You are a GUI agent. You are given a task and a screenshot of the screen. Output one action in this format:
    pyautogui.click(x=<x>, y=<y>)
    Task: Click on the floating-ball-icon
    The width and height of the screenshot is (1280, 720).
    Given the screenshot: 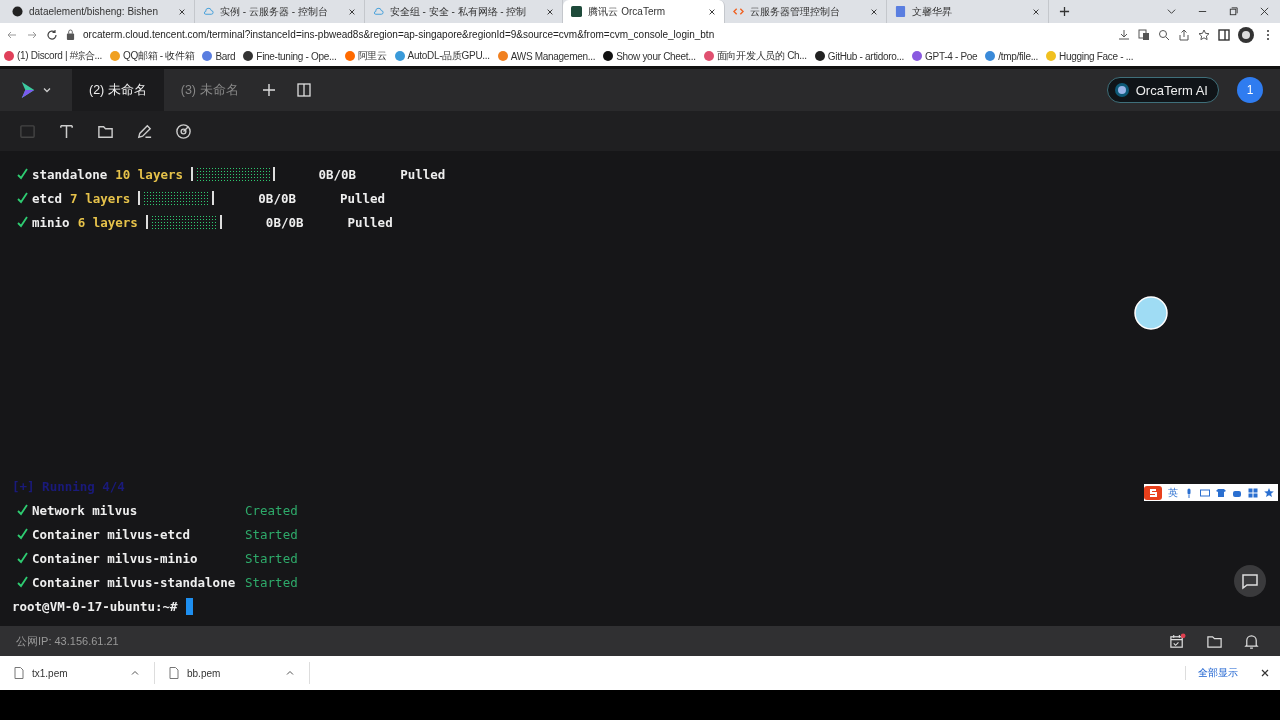 What is the action you would take?
    pyautogui.click(x=1151, y=313)
    